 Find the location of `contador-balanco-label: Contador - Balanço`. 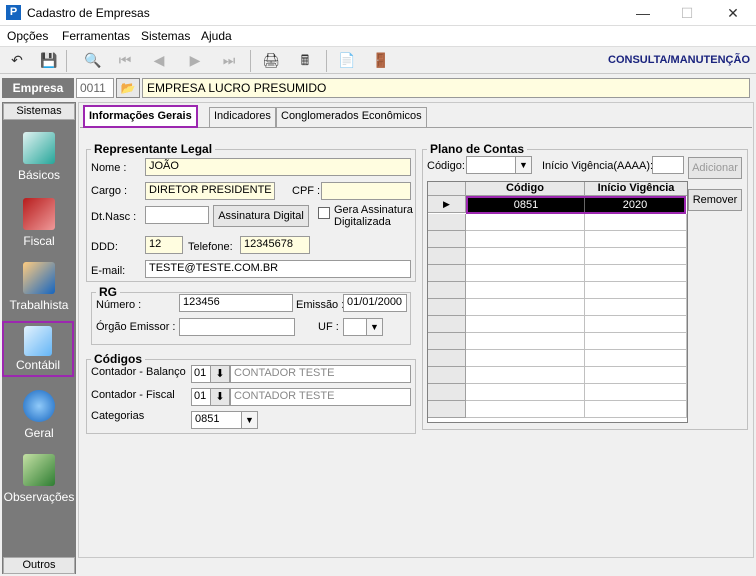

contador-balanco-label: Contador - Balanço is located at coordinates (138, 372).